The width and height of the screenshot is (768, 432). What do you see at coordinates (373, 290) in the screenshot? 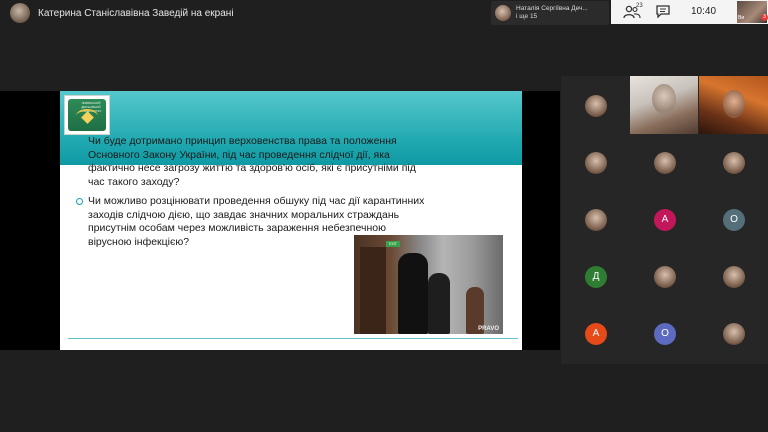
I see `photo-door` at bounding box center [373, 290].